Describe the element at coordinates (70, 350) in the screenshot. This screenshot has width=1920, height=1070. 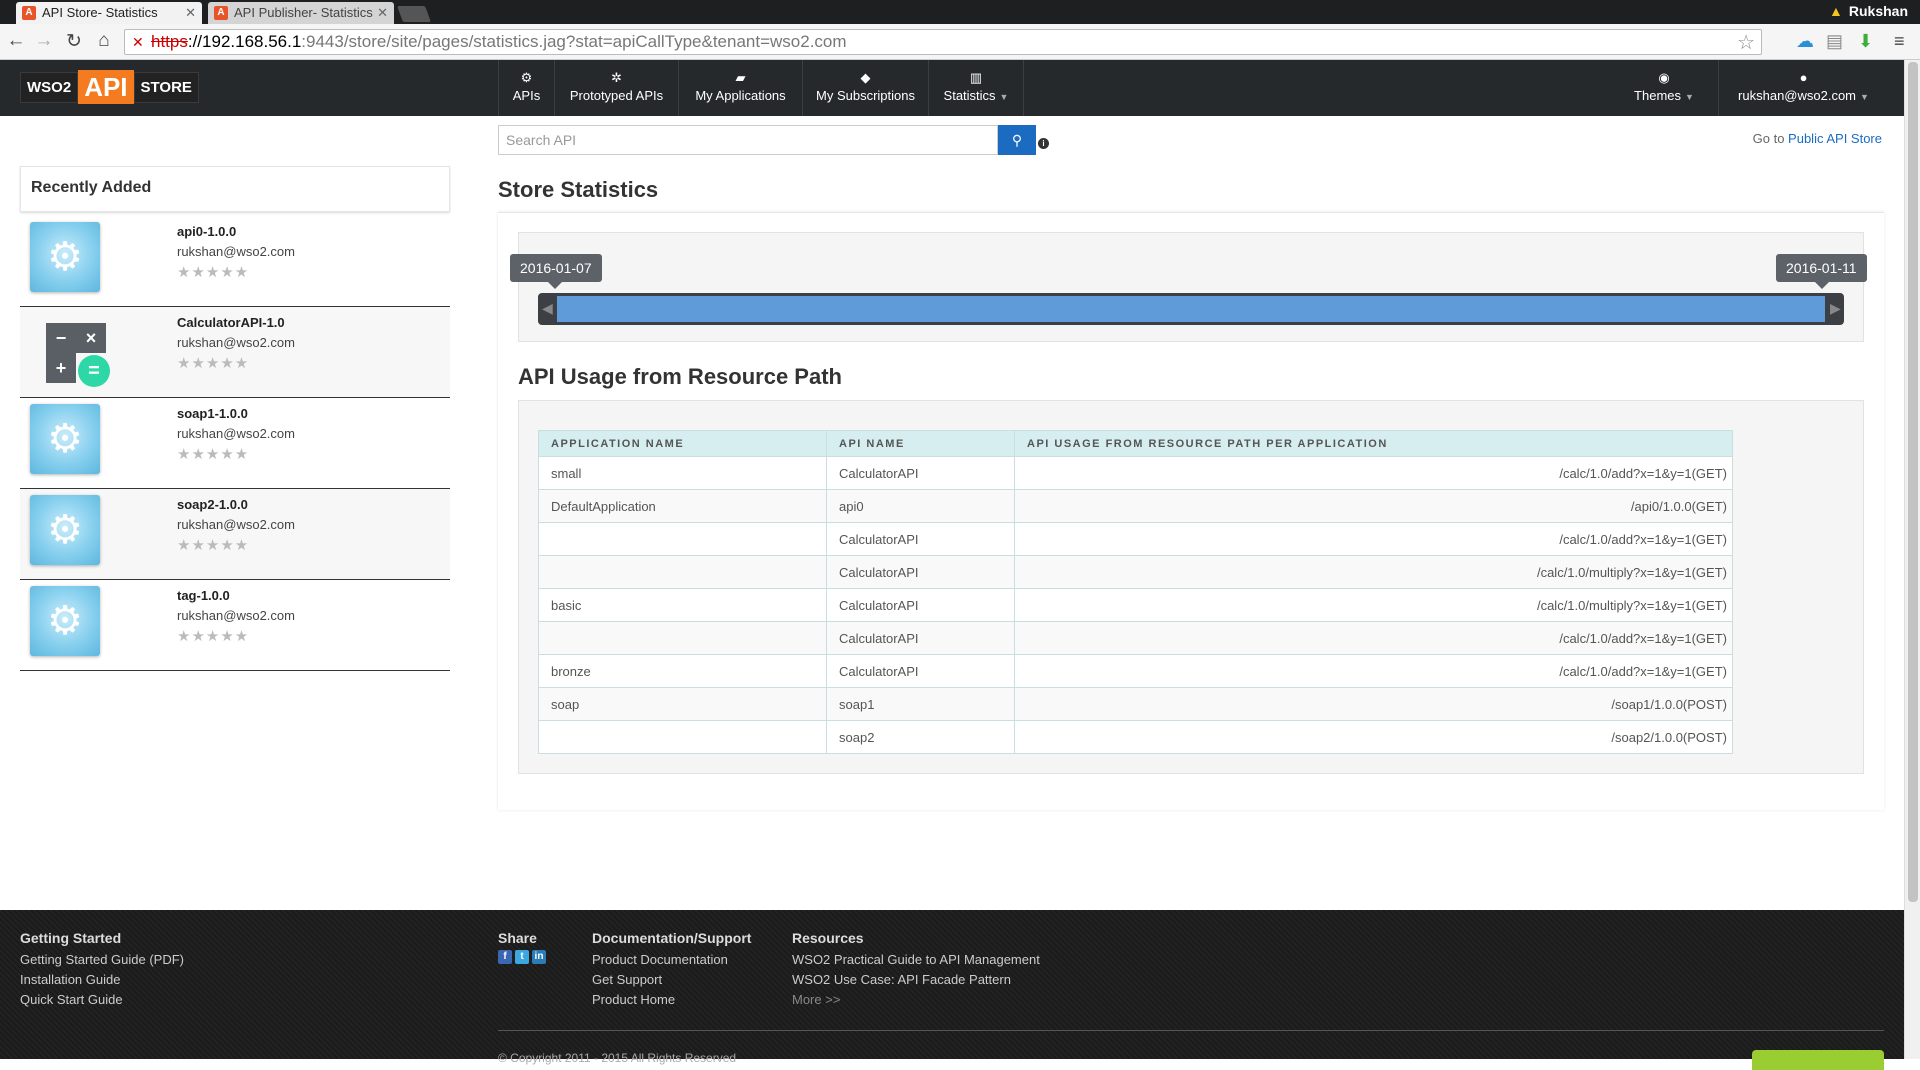
I see `calculator-icon: − × + =` at that location.